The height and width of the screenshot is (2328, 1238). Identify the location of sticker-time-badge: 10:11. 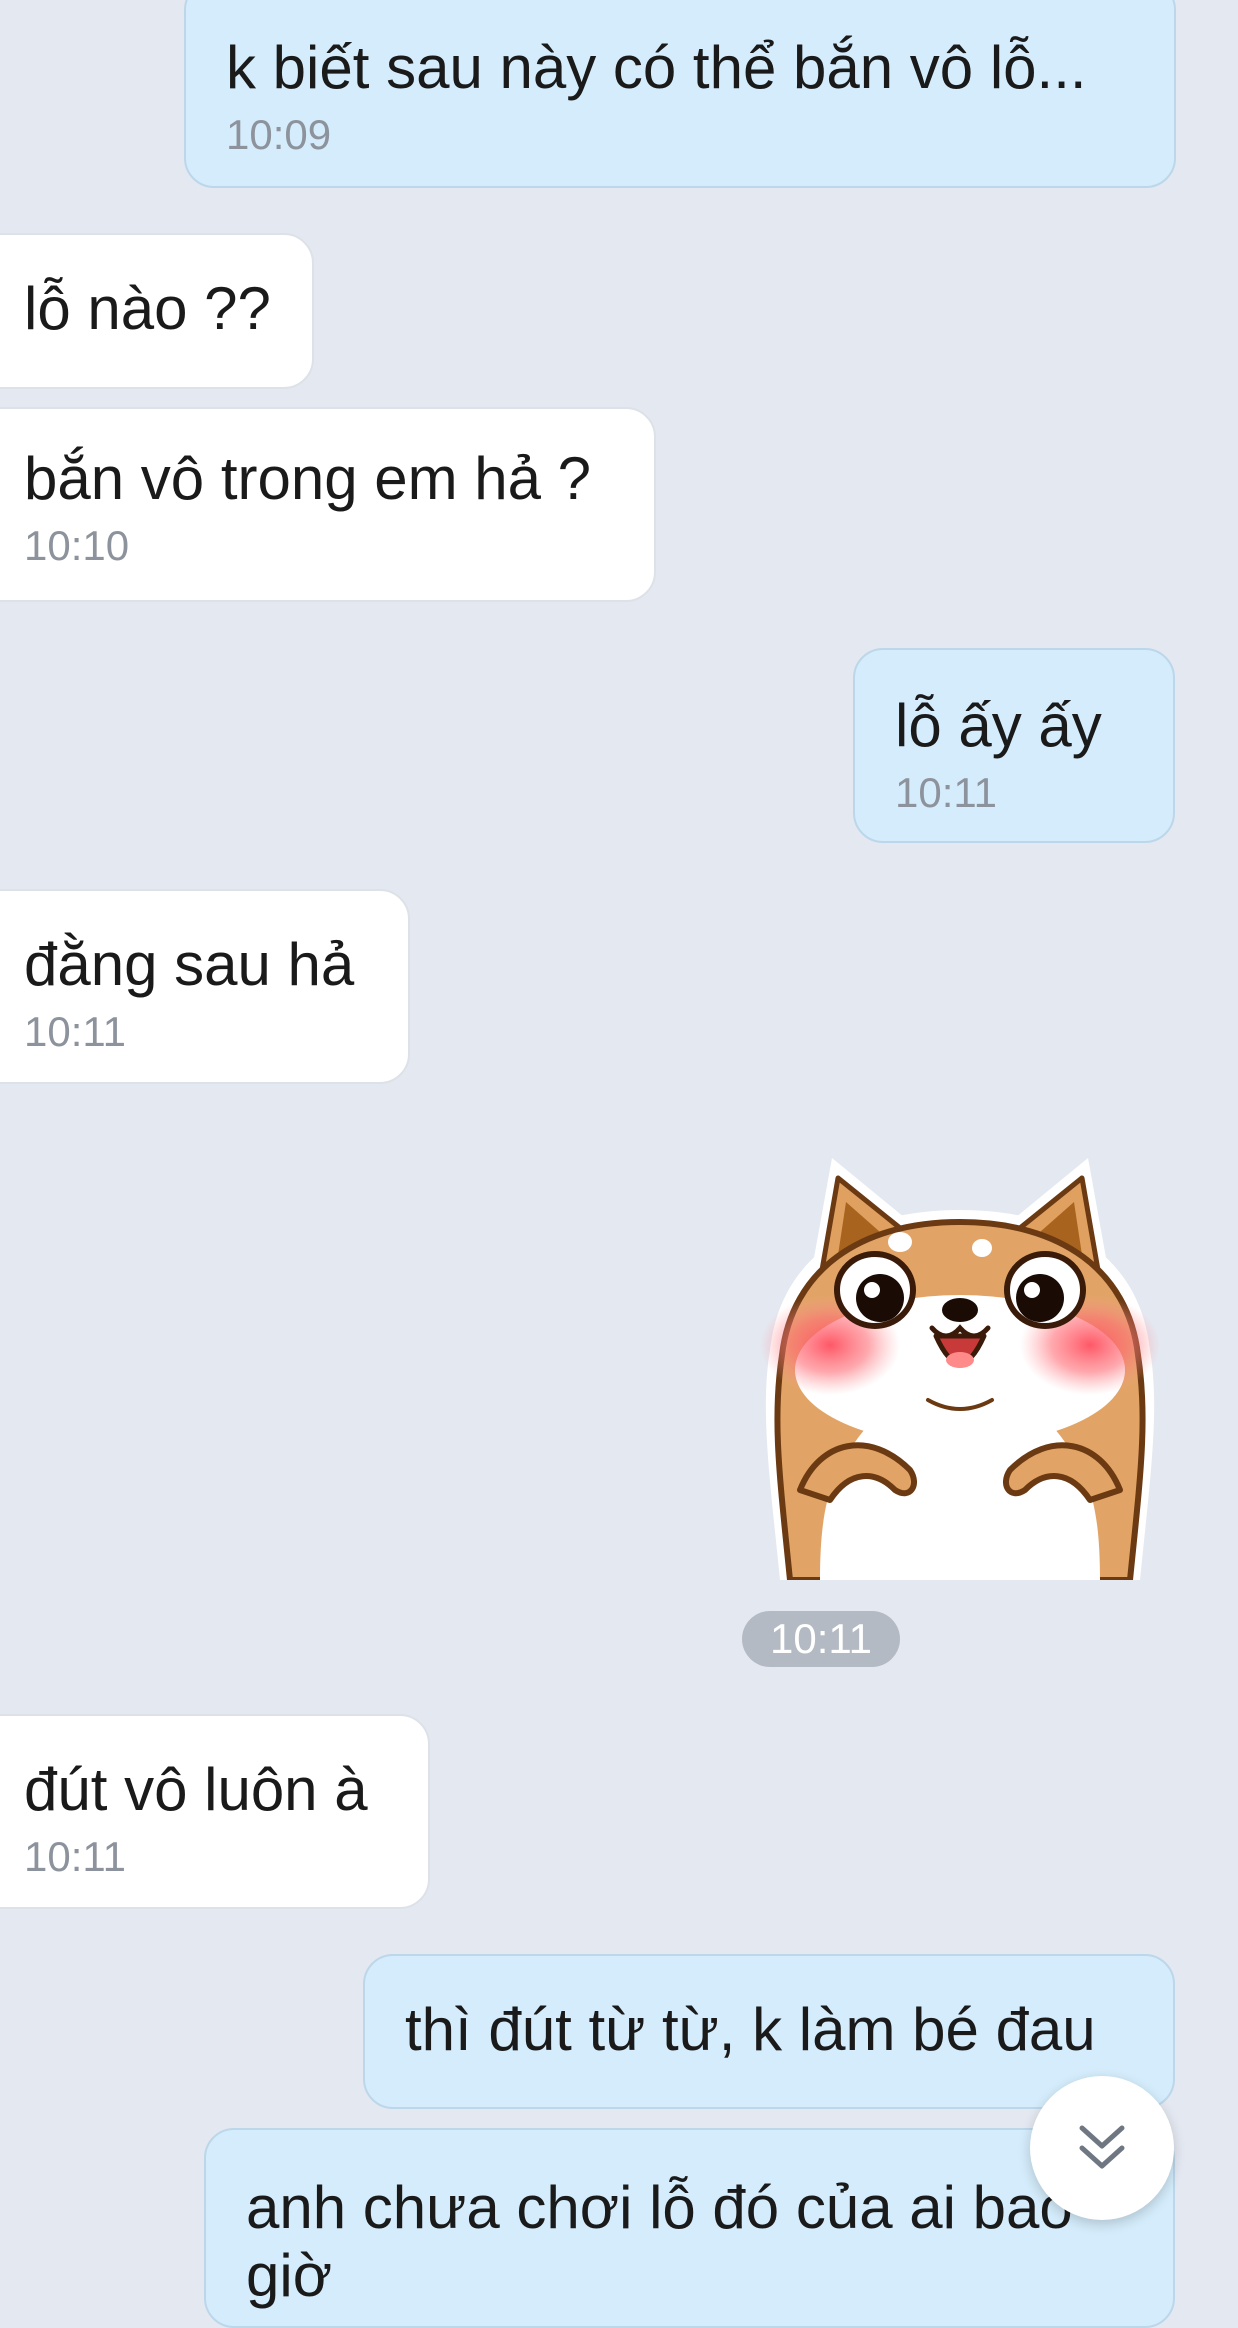
(821, 1639).